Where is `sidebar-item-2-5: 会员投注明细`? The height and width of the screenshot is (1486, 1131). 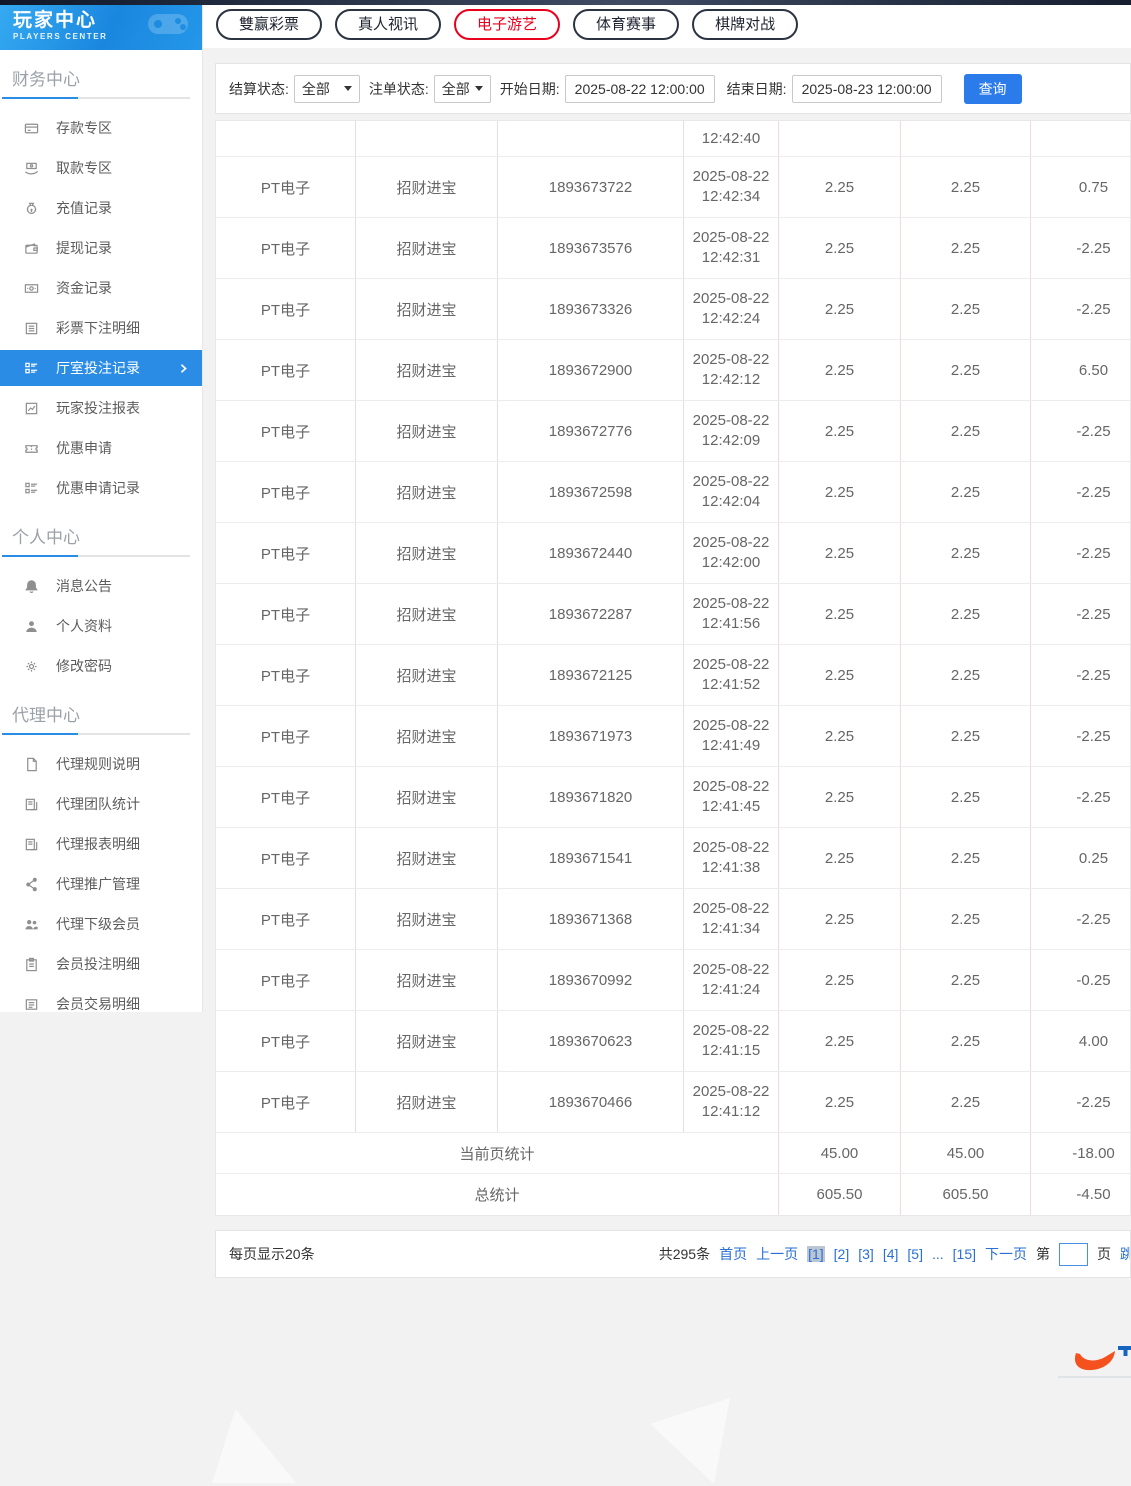
sidebar-item-2-5: 会员投注明细 is located at coordinates (101, 964).